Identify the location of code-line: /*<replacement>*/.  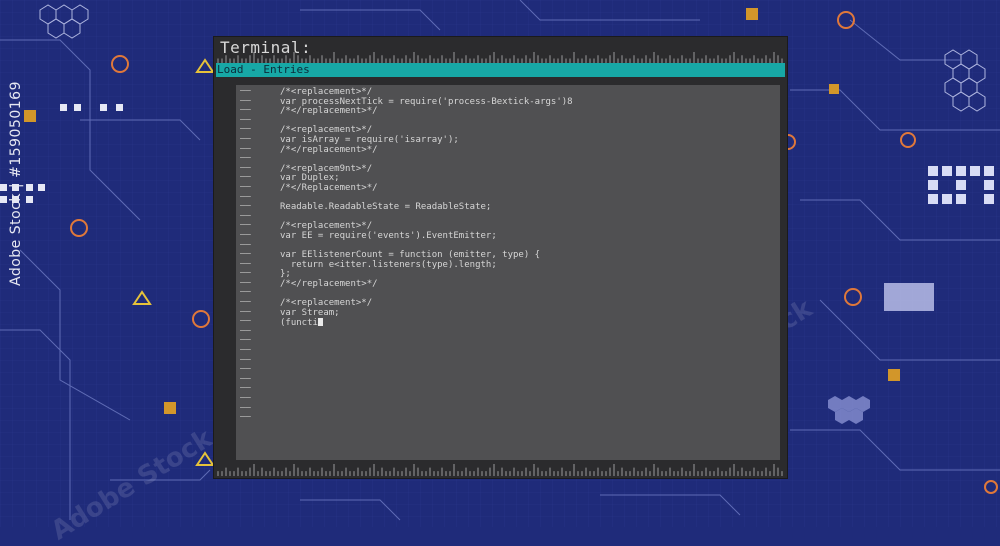
(326, 303).